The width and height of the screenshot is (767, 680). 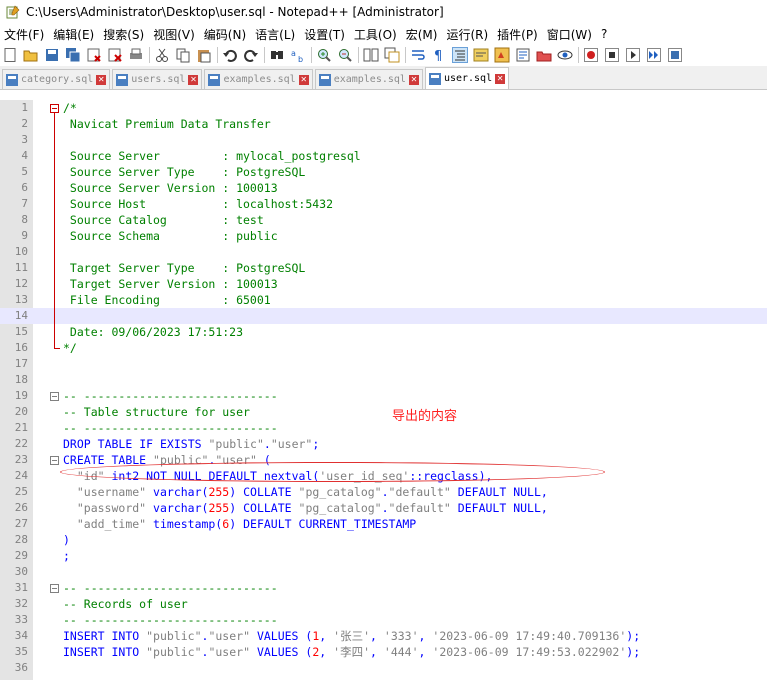 I want to click on code-line: 13 File Encoding : 65001, so click(x=383, y=300).